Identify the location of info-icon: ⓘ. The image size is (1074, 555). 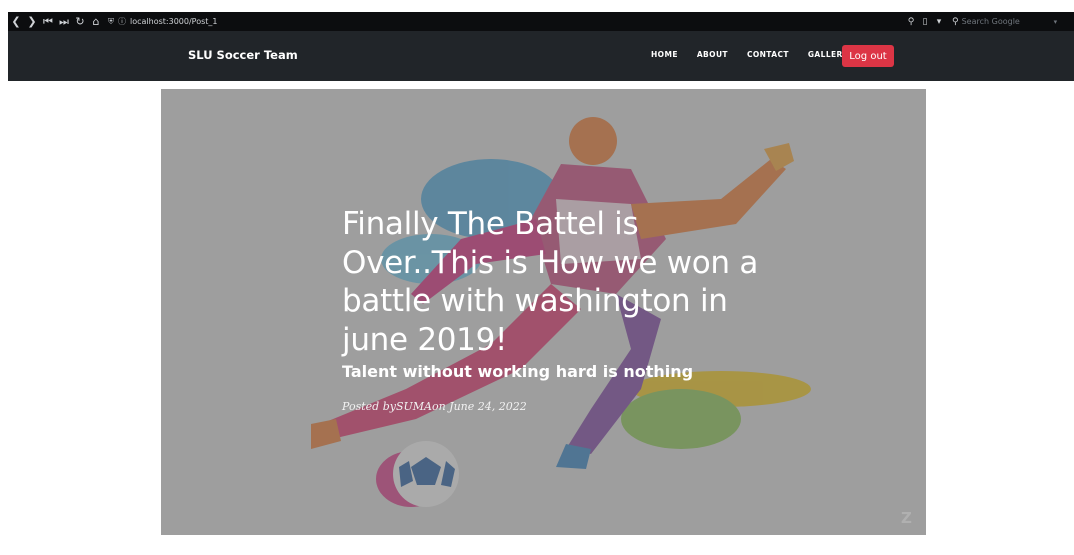
(122, 21).